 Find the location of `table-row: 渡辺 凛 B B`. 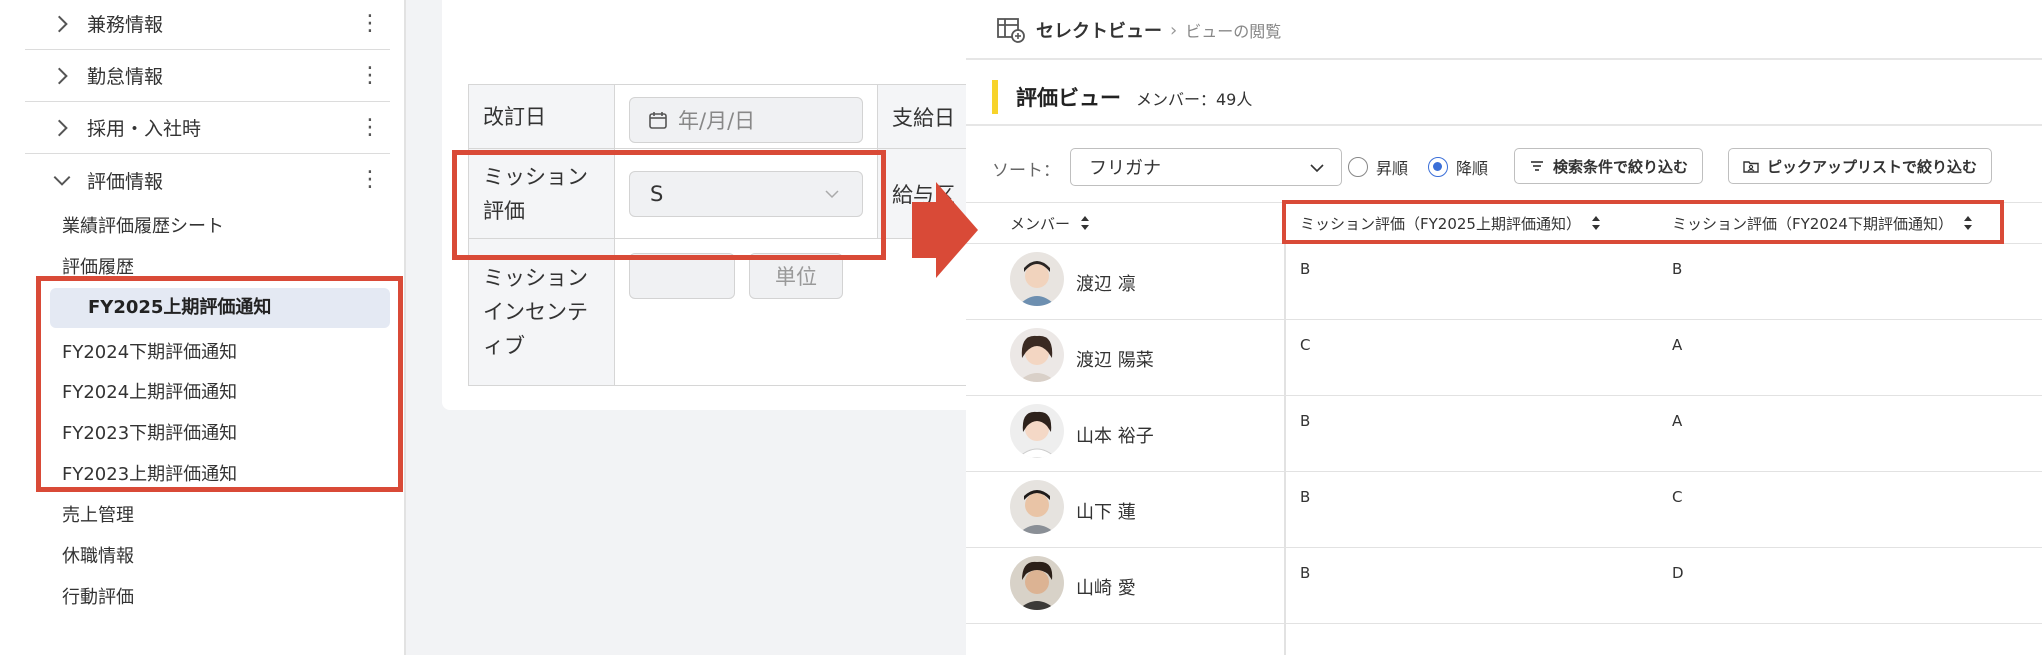

table-row: 渡辺 凛 B B is located at coordinates (1504, 282).